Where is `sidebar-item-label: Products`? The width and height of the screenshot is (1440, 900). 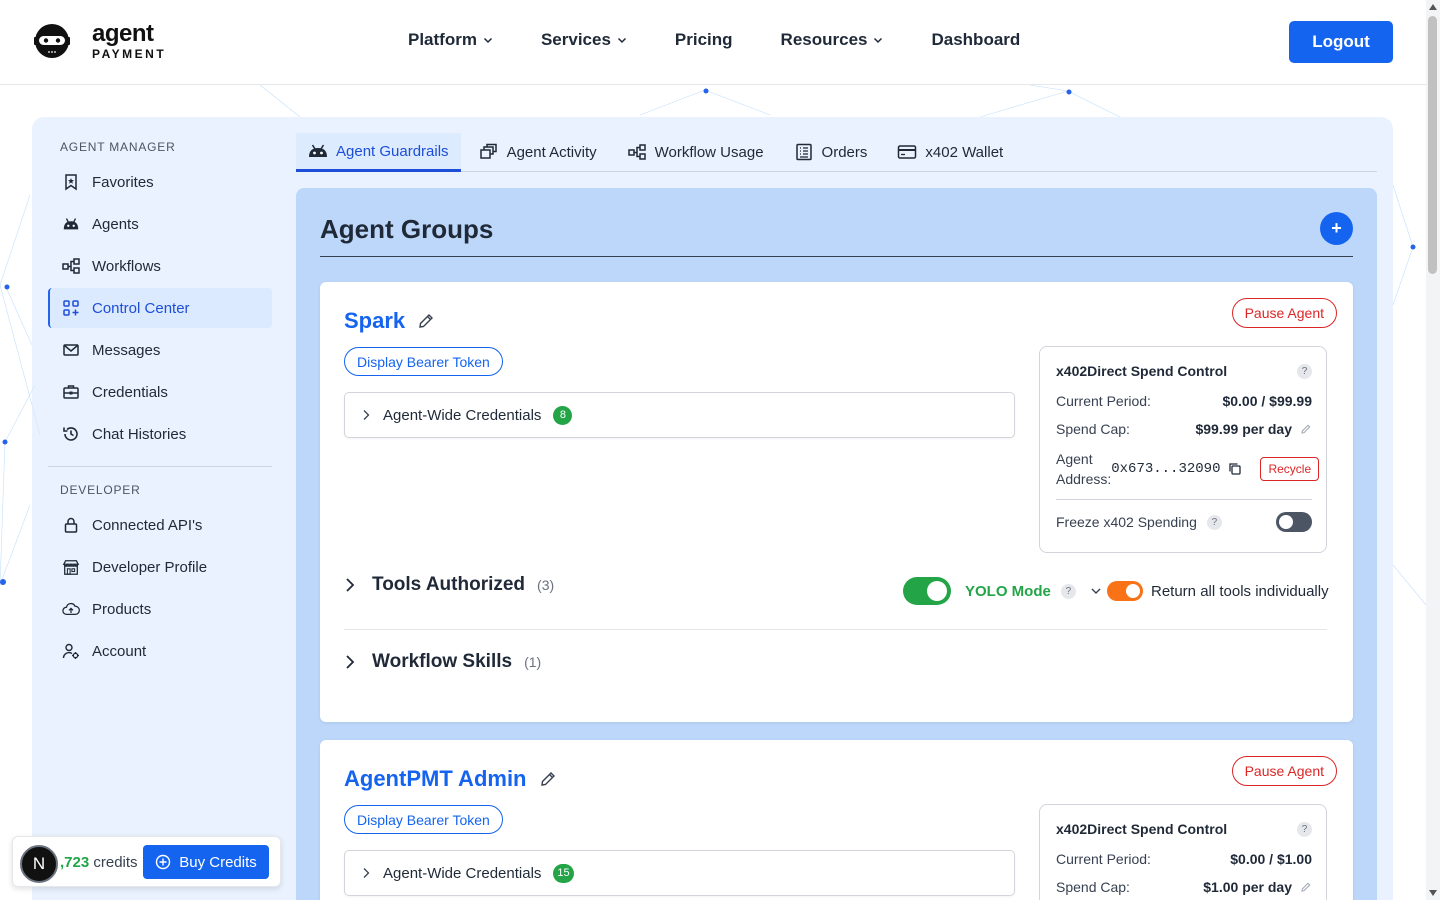 sidebar-item-label: Products is located at coordinates (122, 609).